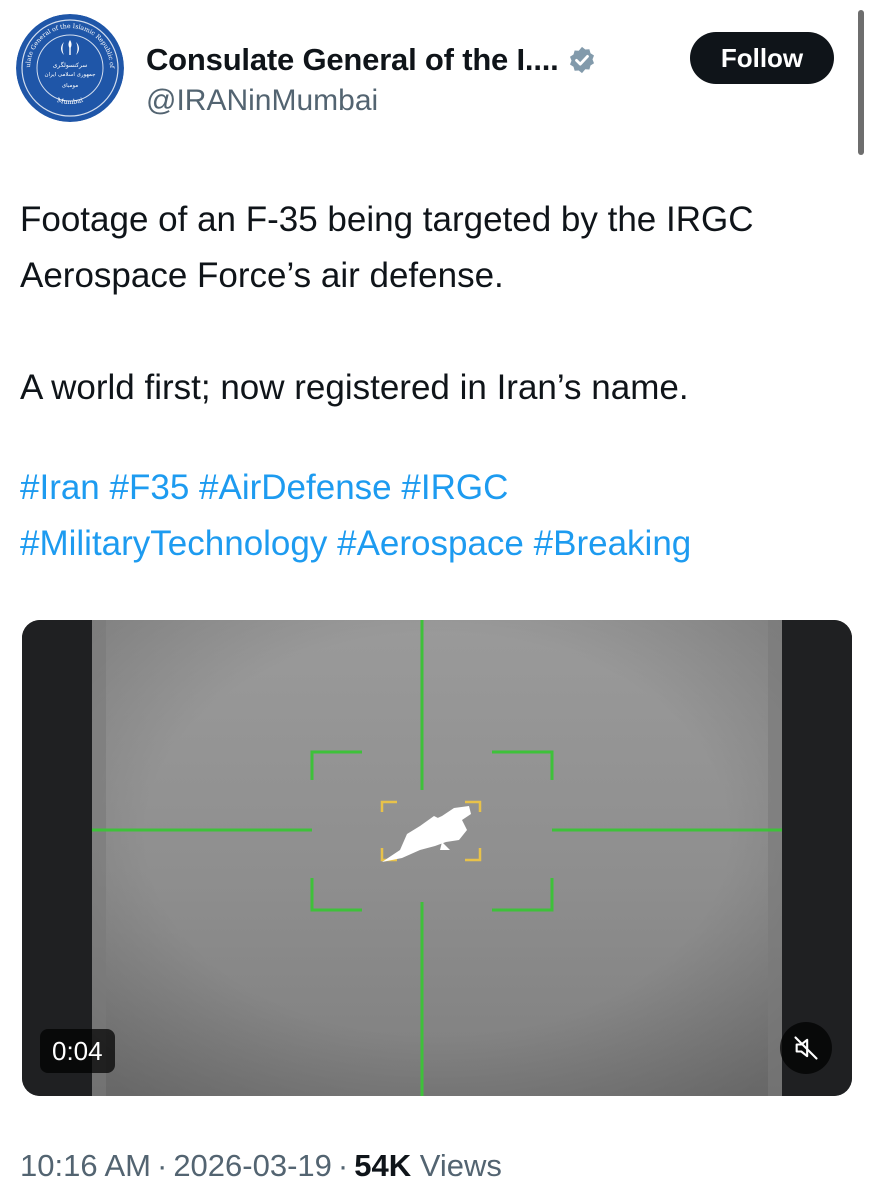 Image resolution: width=872 pixels, height=1200 pixels. Describe the element at coordinates (70, 86) in the screenshot. I see `emblem-fa-line3: مومبای` at that location.